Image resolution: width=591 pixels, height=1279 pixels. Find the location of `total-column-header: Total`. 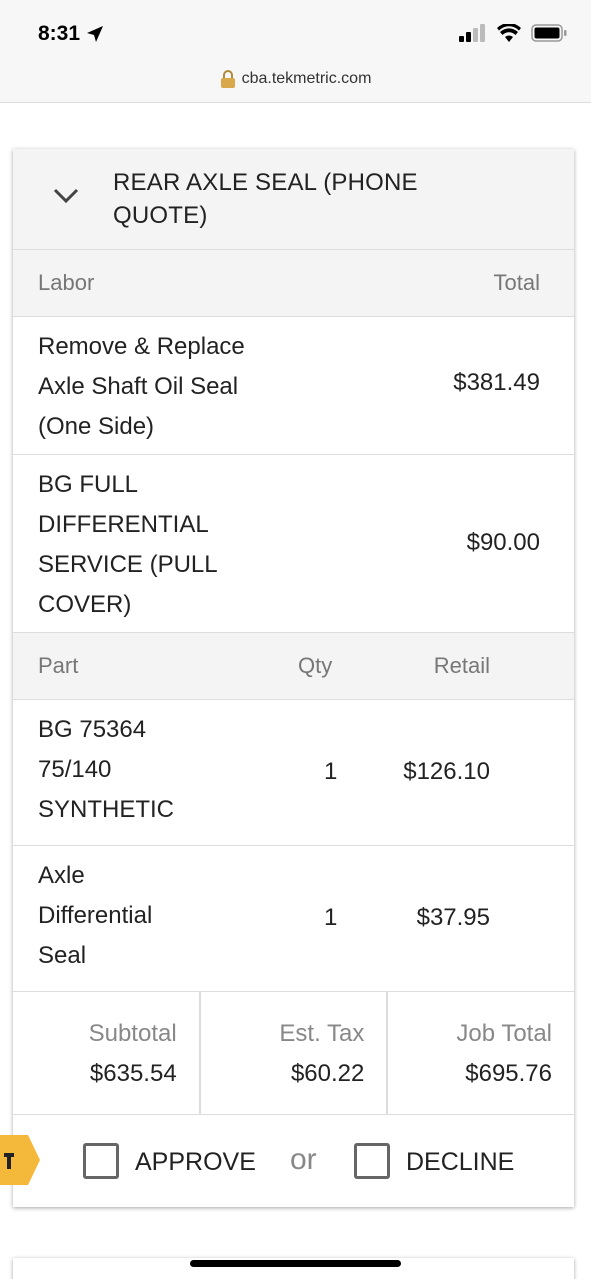

total-column-header: Total is located at coordinates (516, 282).